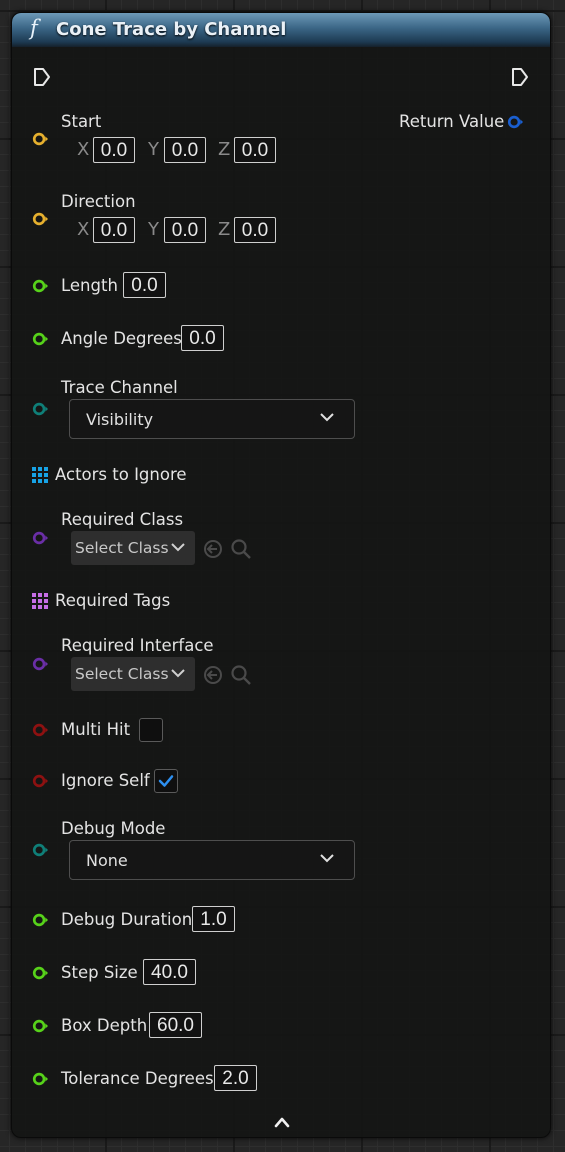 This screenshot has height=1152, width=565. What do you see at coordinates (169, 972) in the screenshot?
I see `step-size-input: 40.0` at bounding box center [169, 972].